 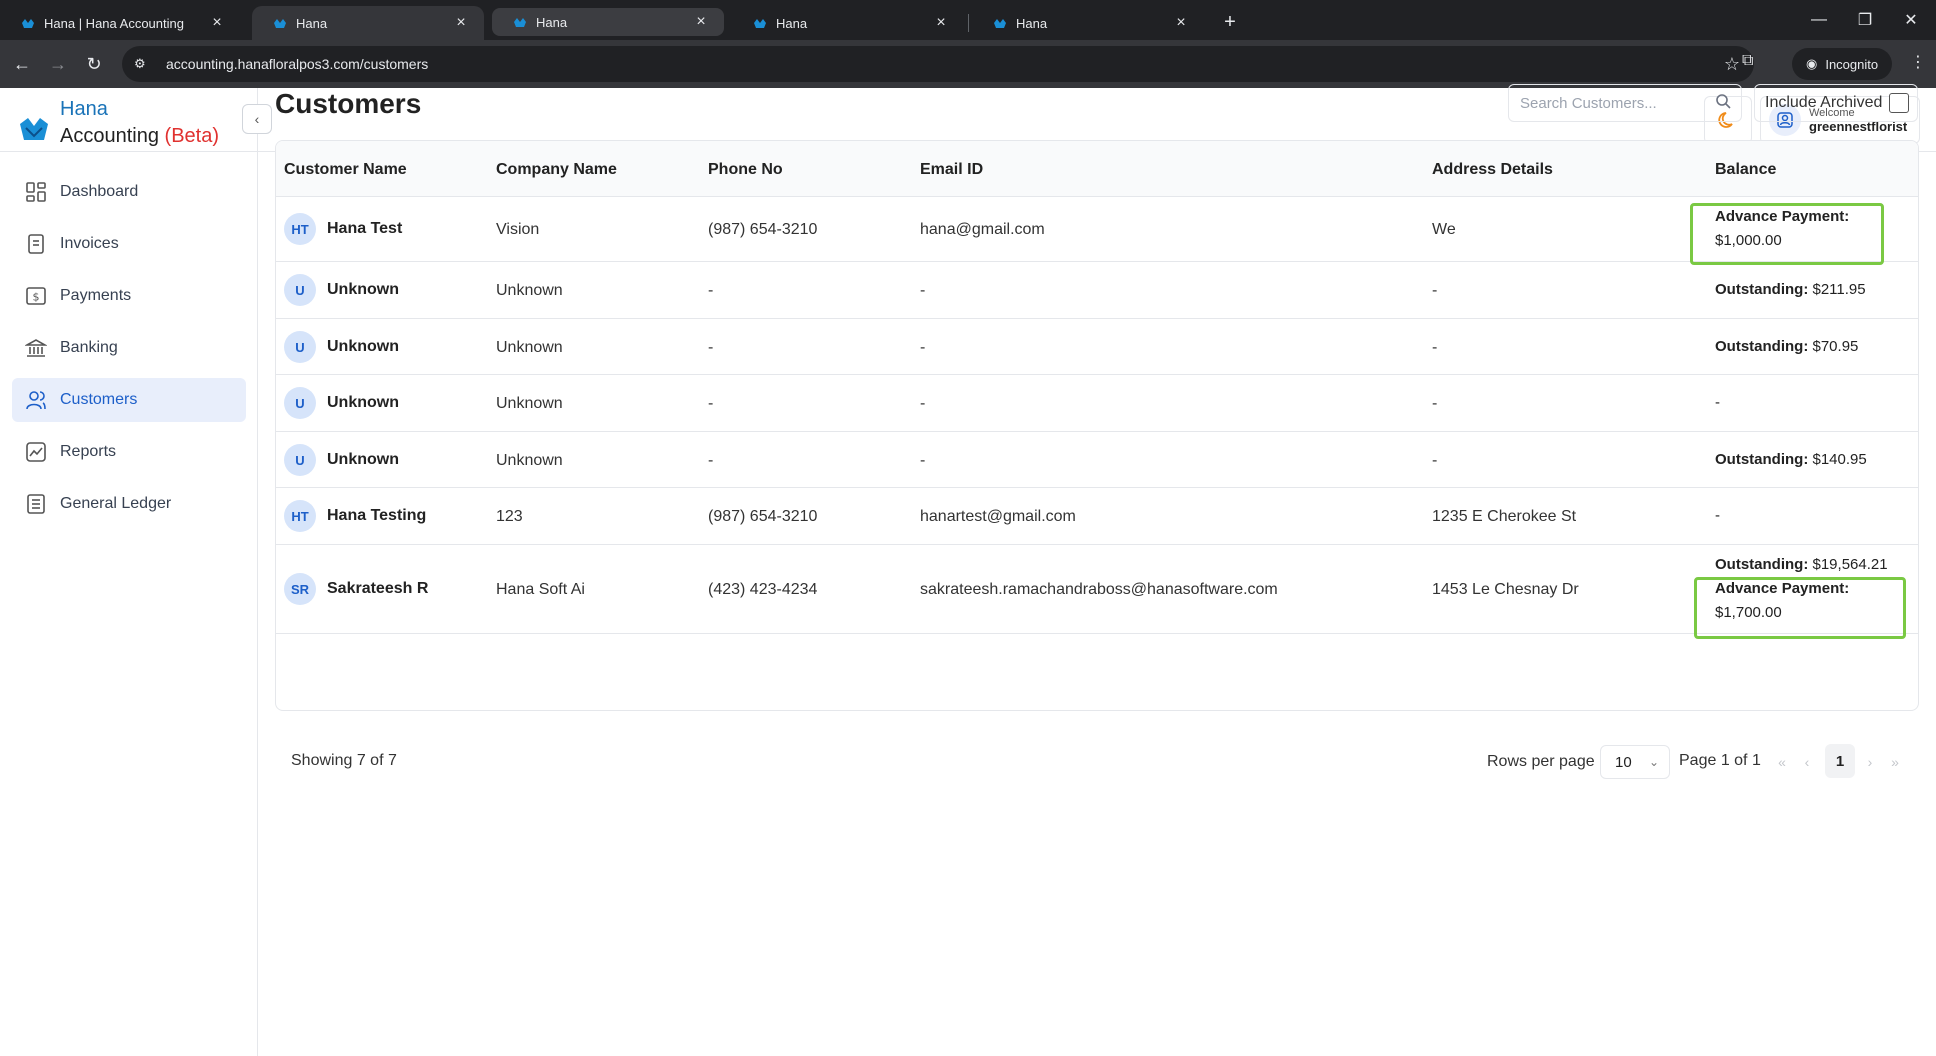 What do you see at coordinates (344, 760) in the screenshot?
I see `showing-count: Showing 7 of 7` at bounding box center [344, 760].